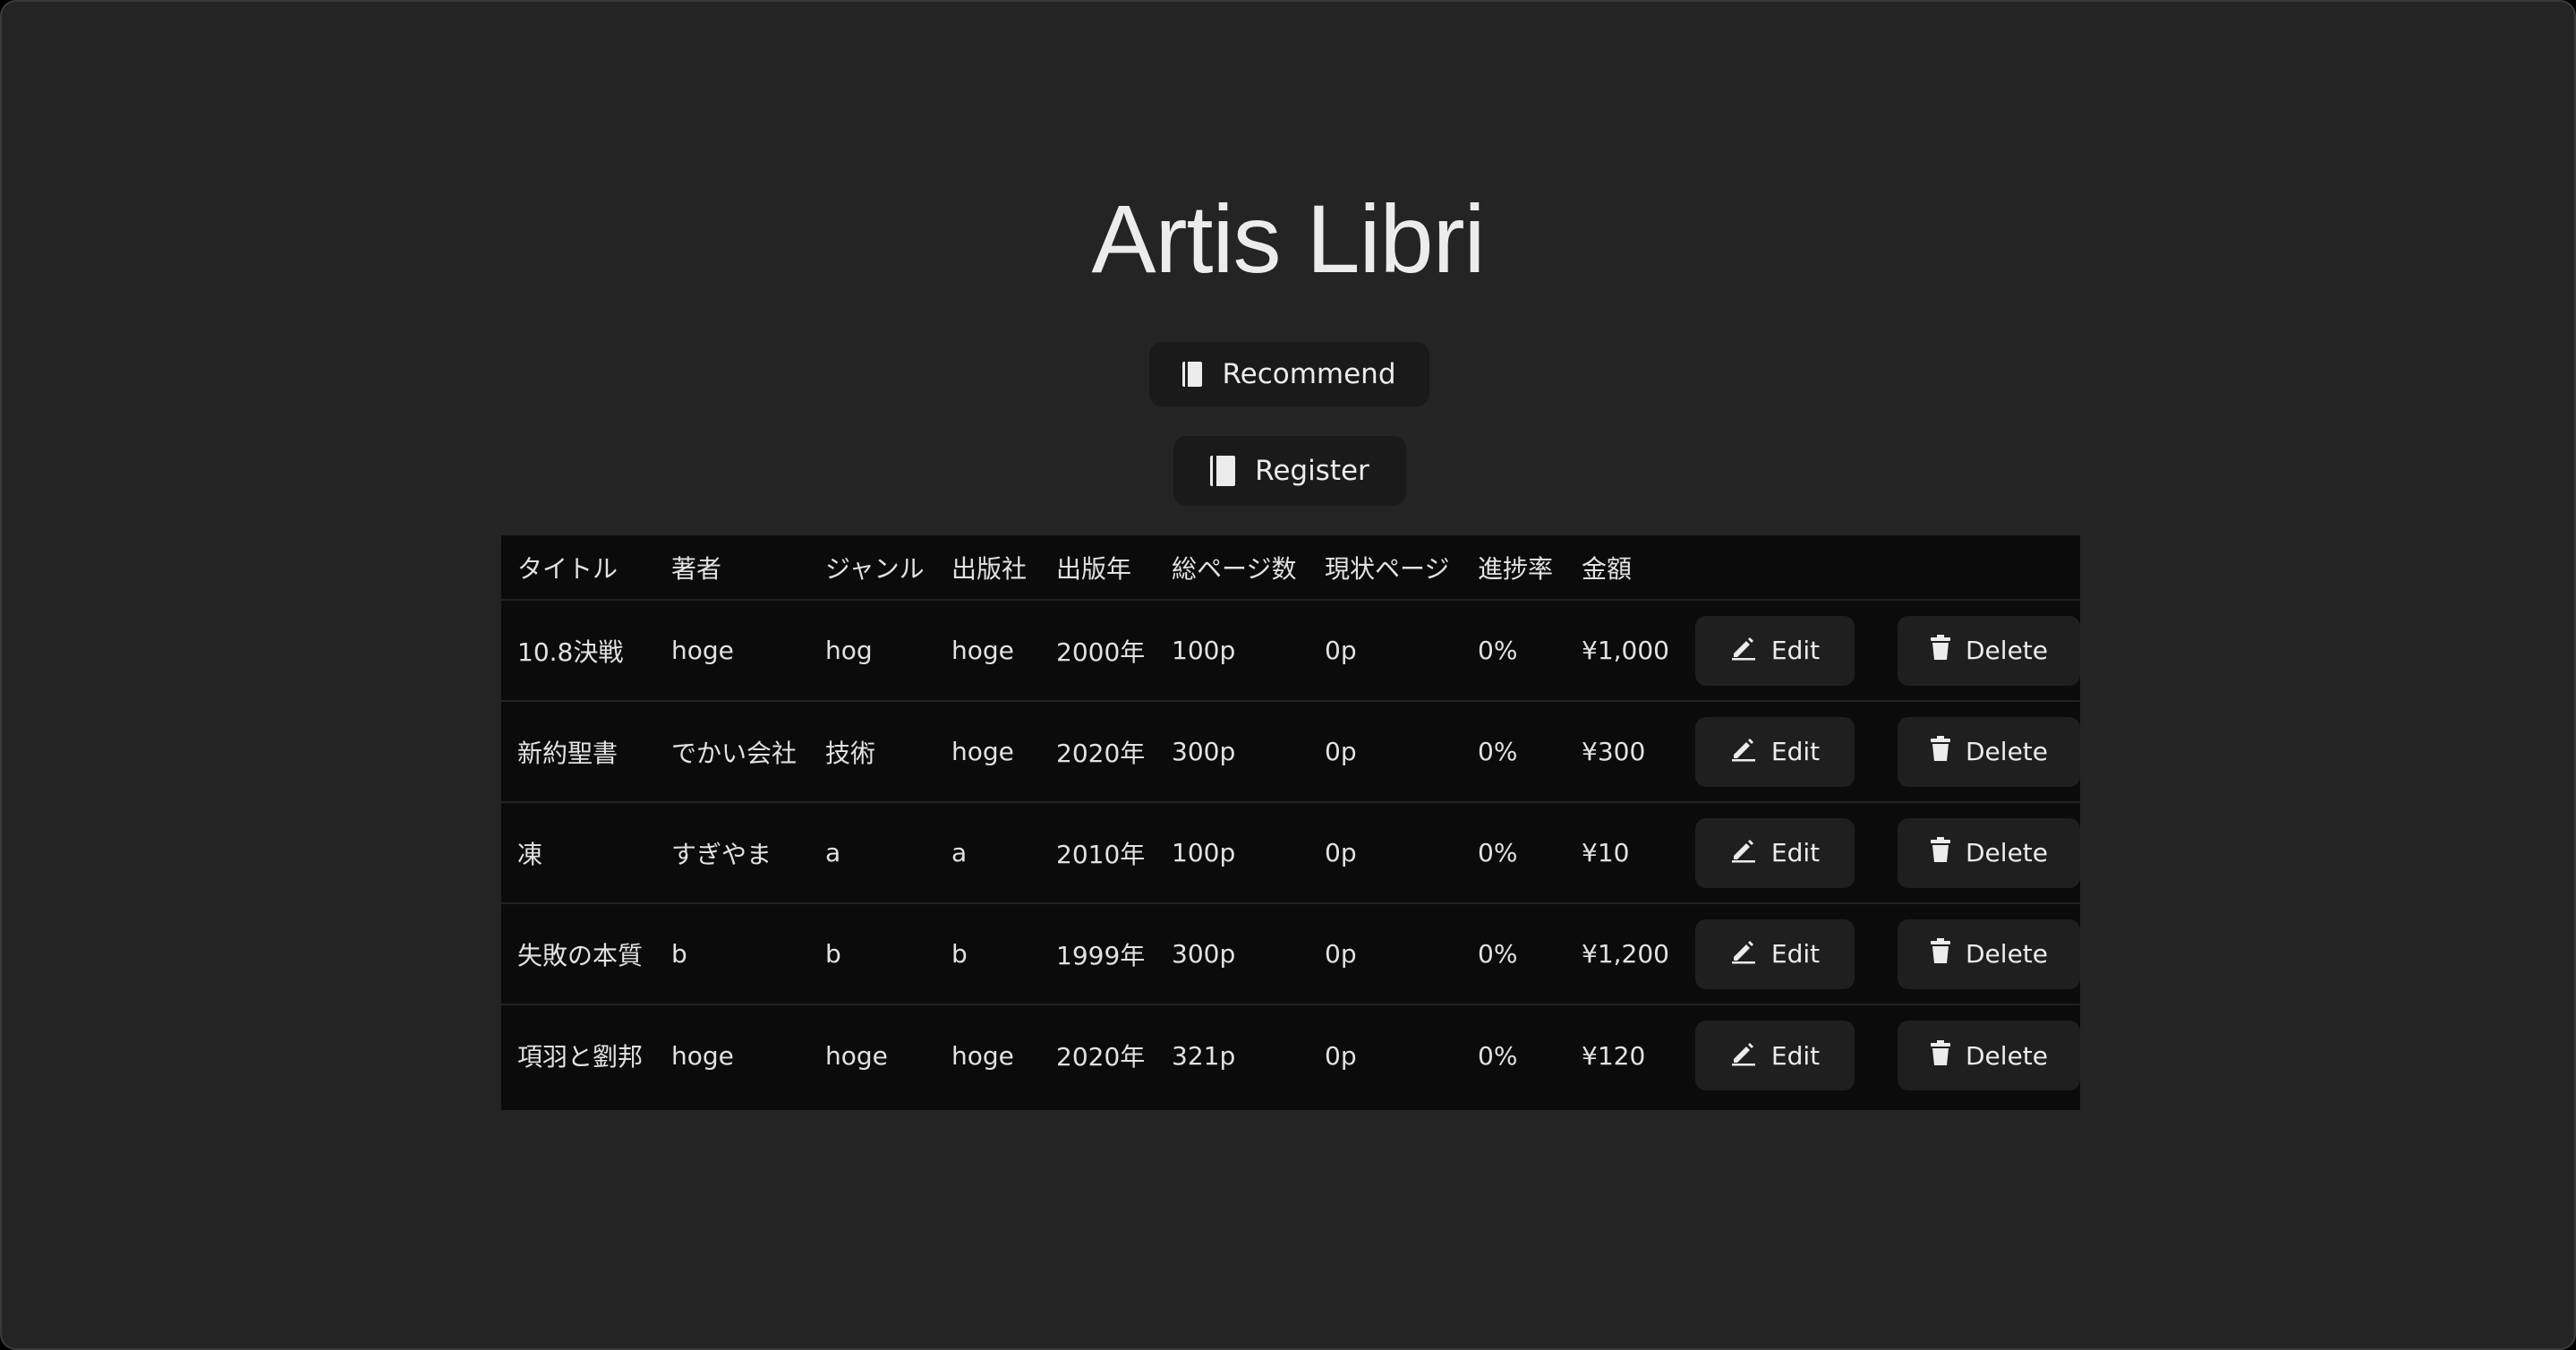  Describe the element at coordinates (1625, 650) in the screenshot. I see `cell-price: ¥1,000` at that location.